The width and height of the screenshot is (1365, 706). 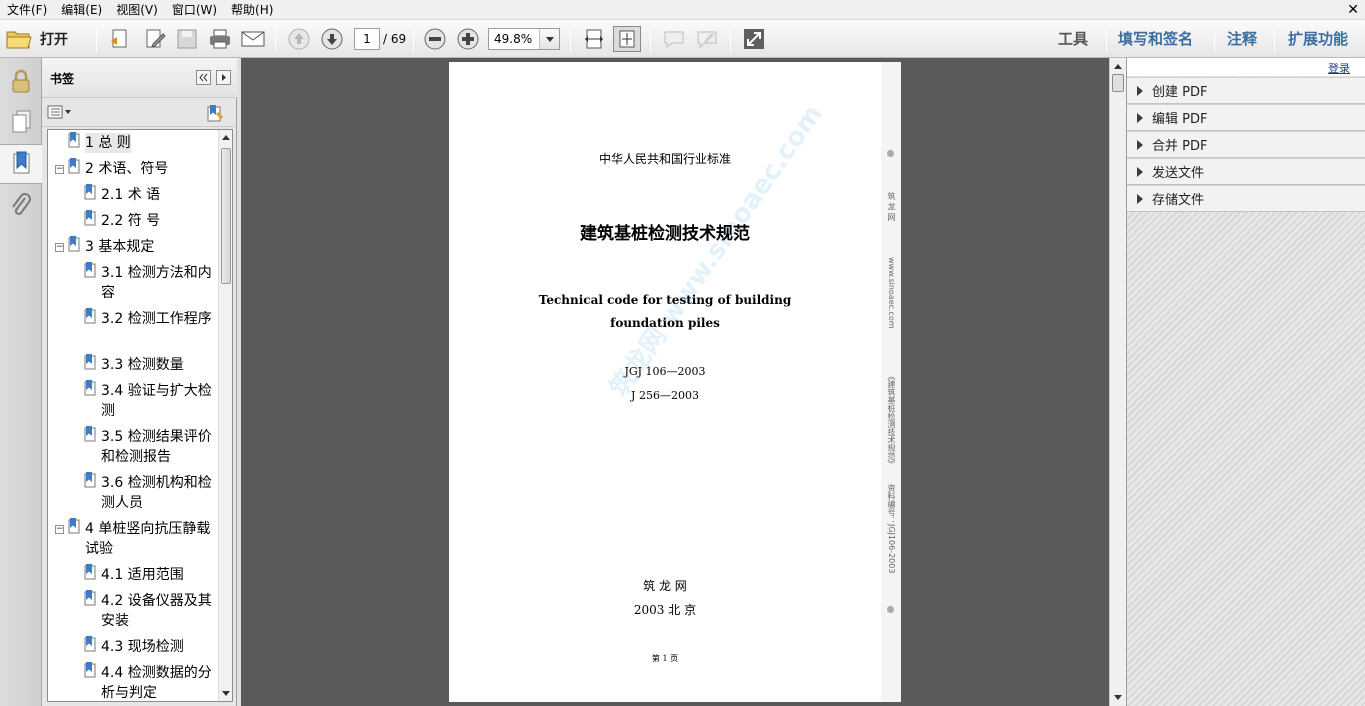 I want to click on comment-button, so click(x=674, y=39).